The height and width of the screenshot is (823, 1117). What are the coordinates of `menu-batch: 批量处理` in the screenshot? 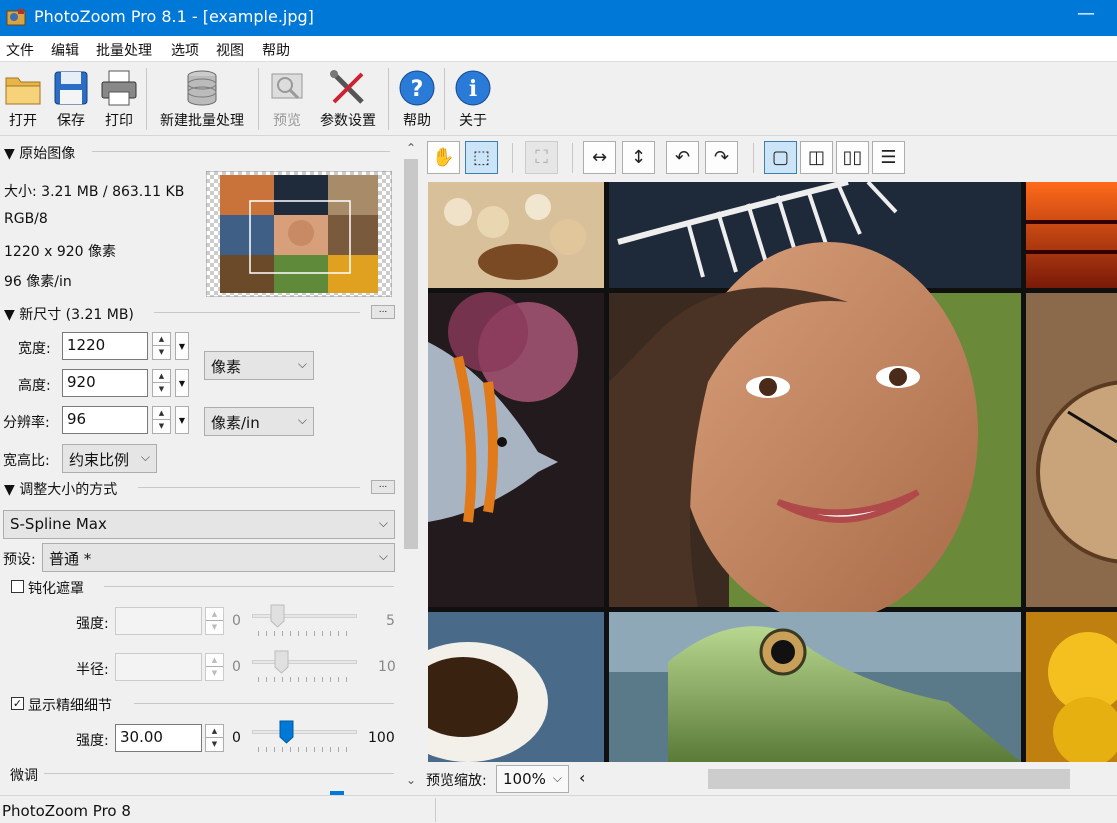 It's located at (124, 50).